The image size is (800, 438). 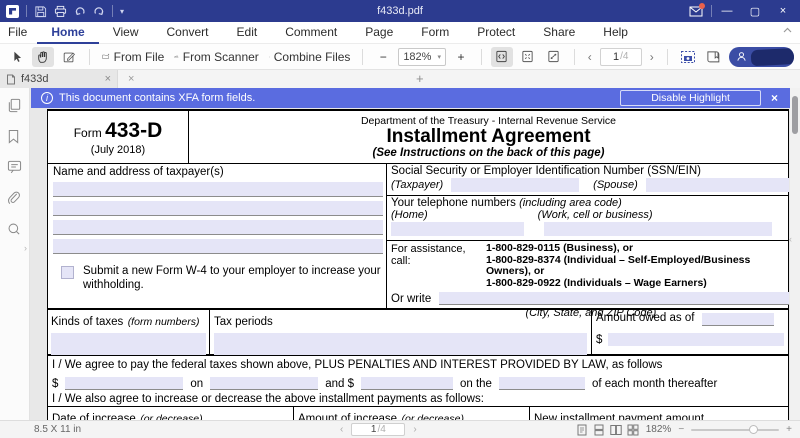 I want to click on menu-form: Form, so click(x=435, y=33).